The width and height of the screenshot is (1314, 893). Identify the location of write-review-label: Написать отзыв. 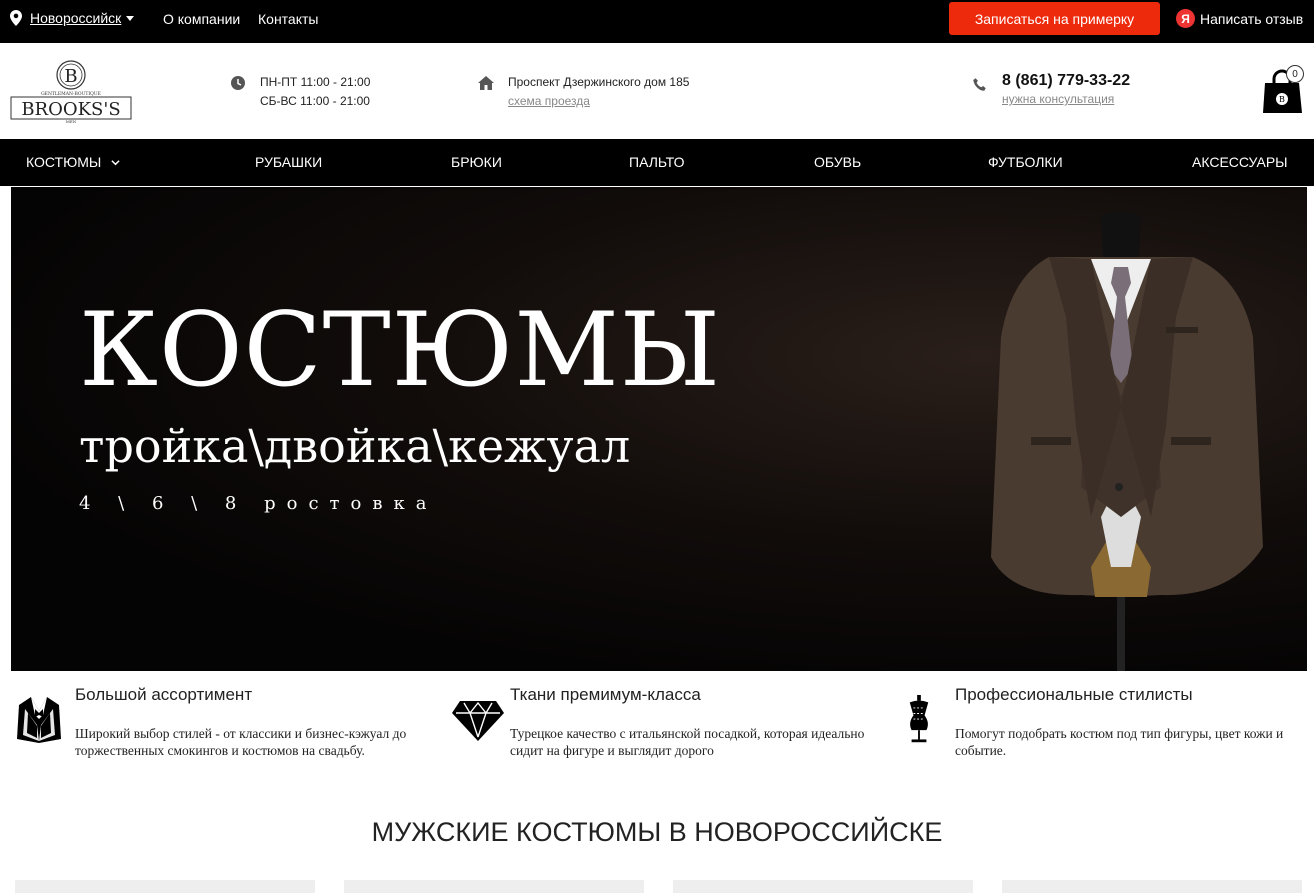
(1252, 18).